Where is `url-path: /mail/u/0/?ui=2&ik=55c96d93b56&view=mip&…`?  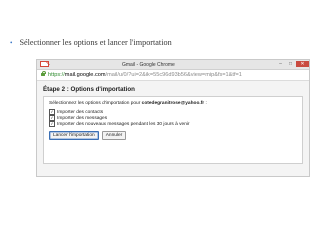 url-path: /mail/u/0/?ui=2&ik=55c96d93b56&view=mip&… is located at coordinates (173, 75).